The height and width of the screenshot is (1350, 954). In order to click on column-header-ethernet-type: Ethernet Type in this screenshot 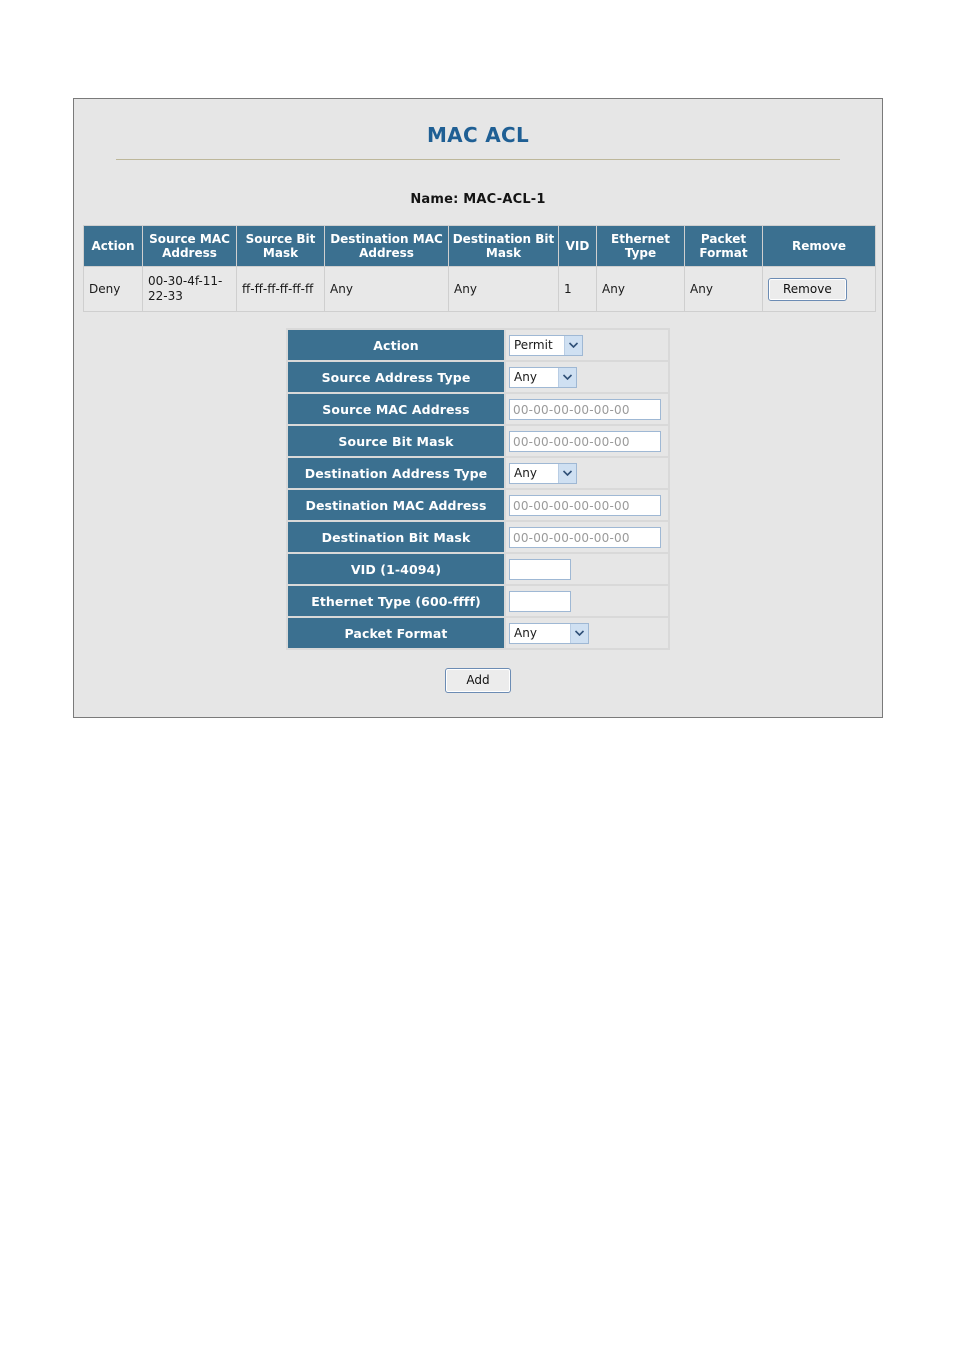, I will do `click(640, 246)`.